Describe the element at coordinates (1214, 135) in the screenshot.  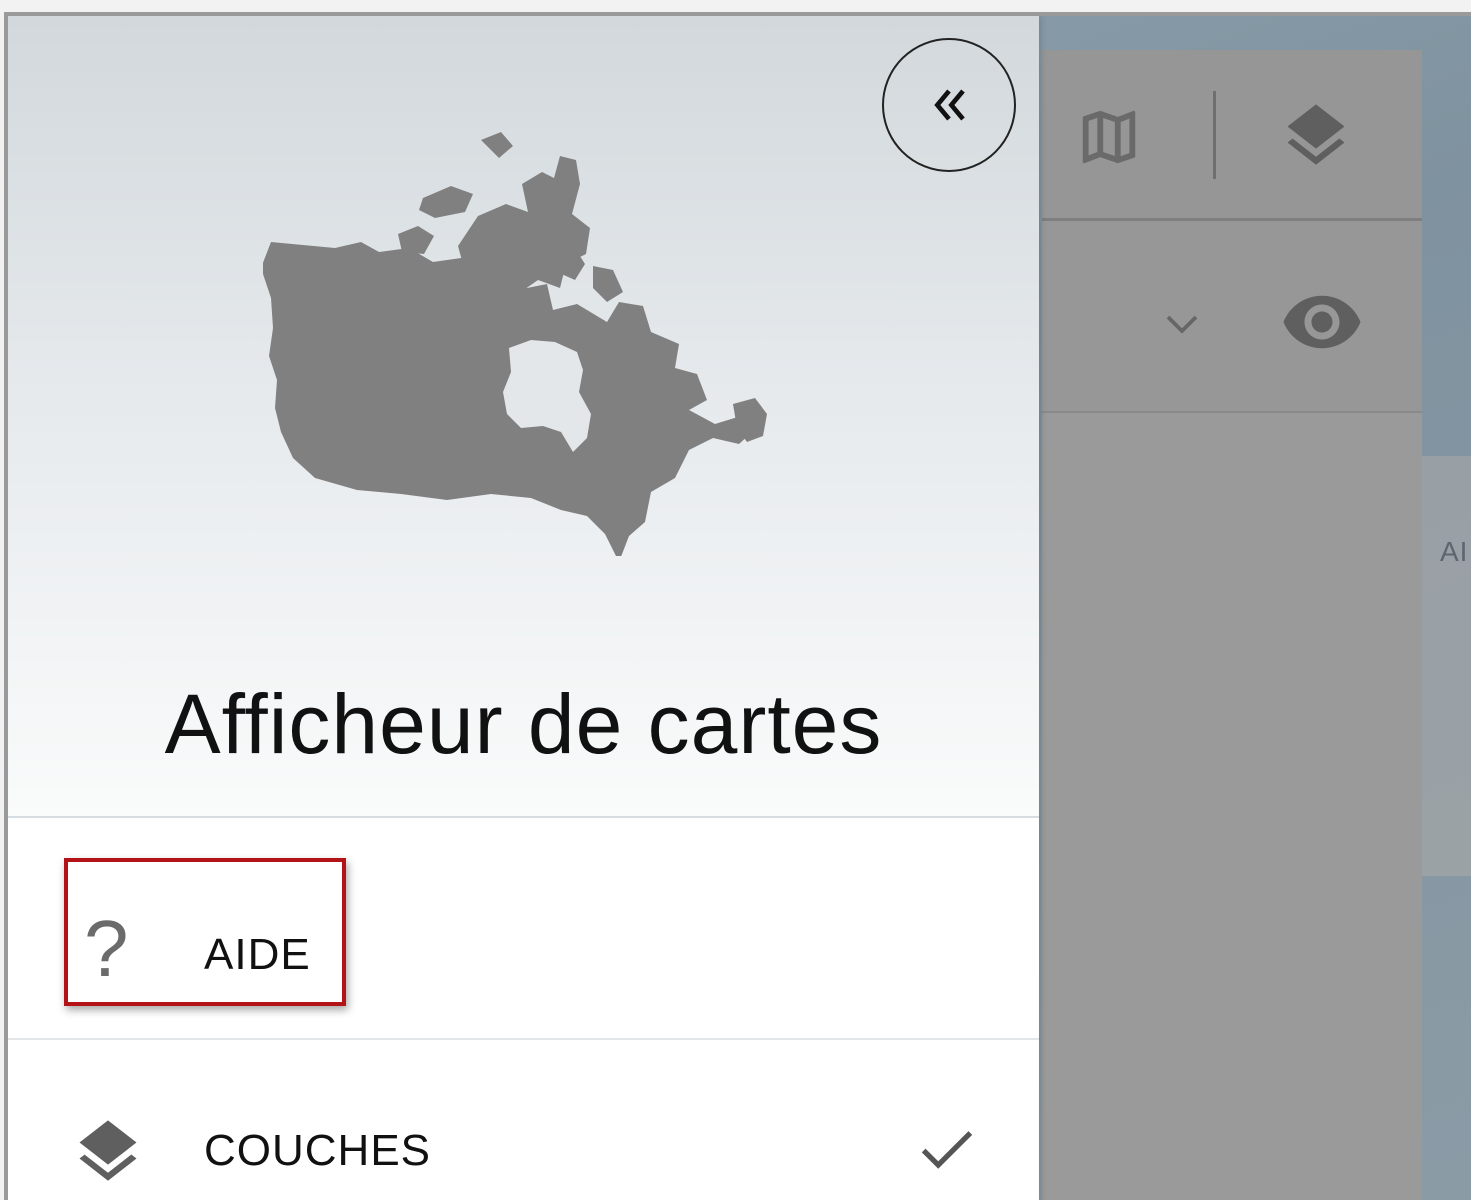
I see `toolbar-divider` at that location.